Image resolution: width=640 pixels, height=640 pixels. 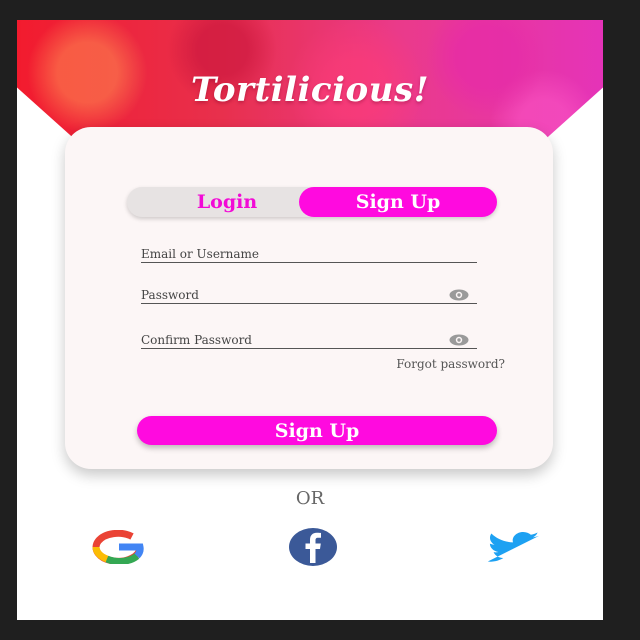 I want to click on google-icon, so click(x=118, y=547).